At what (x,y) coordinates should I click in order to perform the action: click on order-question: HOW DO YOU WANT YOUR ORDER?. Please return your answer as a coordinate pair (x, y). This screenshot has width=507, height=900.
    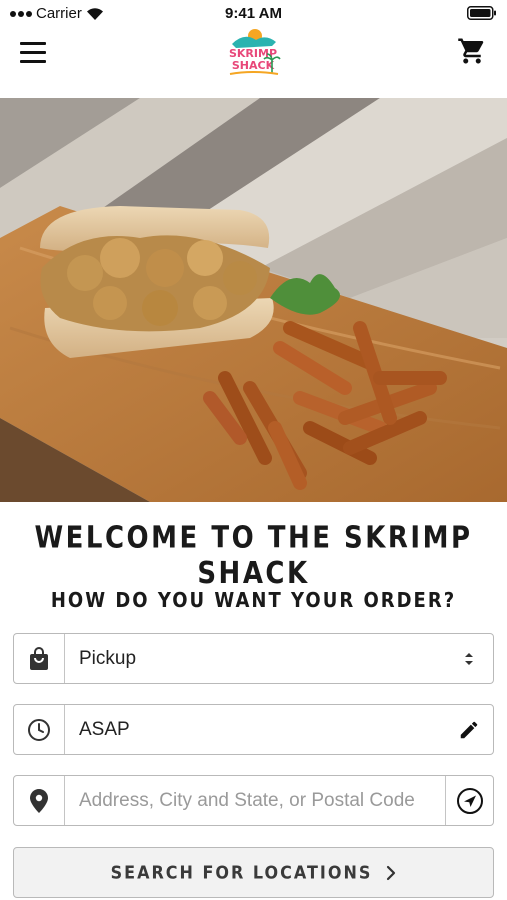
    Looking at the image, I should click on (253, 600).